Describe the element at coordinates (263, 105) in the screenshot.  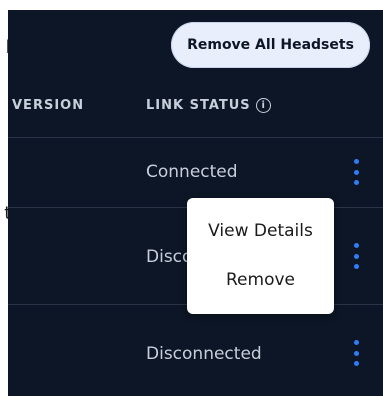
I see `info-icon: i` at that location.